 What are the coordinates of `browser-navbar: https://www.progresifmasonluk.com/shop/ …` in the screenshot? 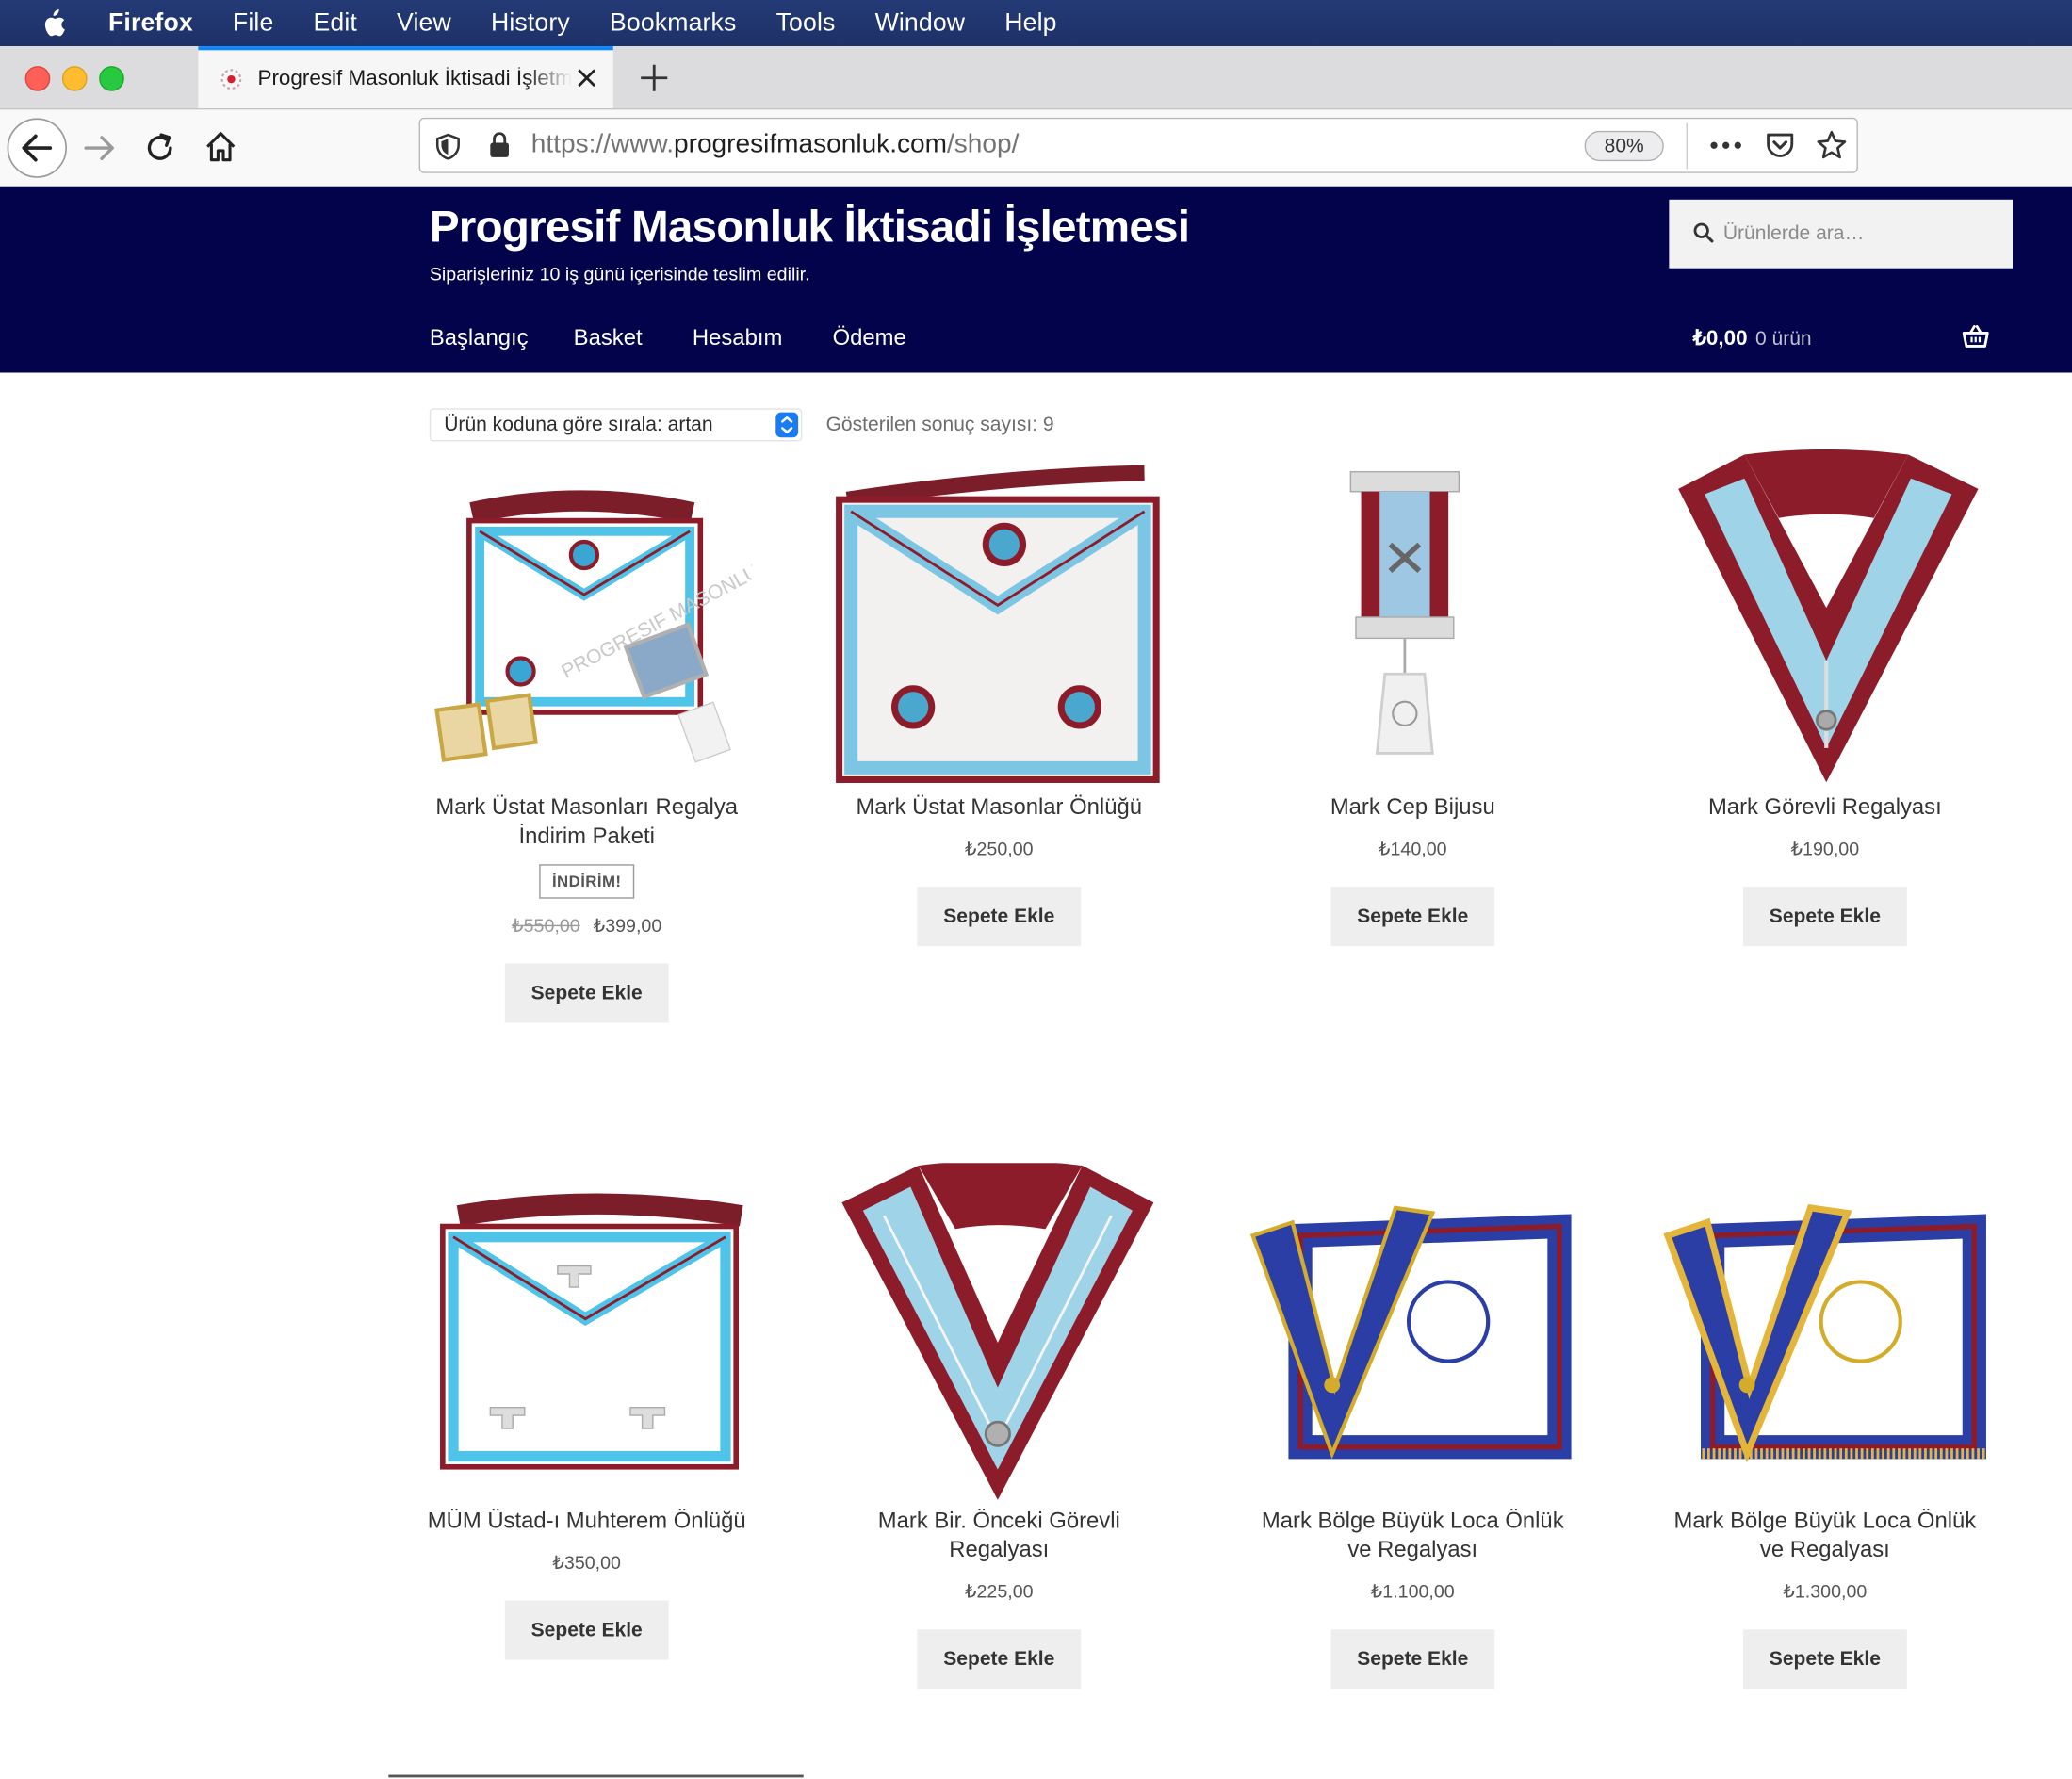 It's located at (1036, 149).